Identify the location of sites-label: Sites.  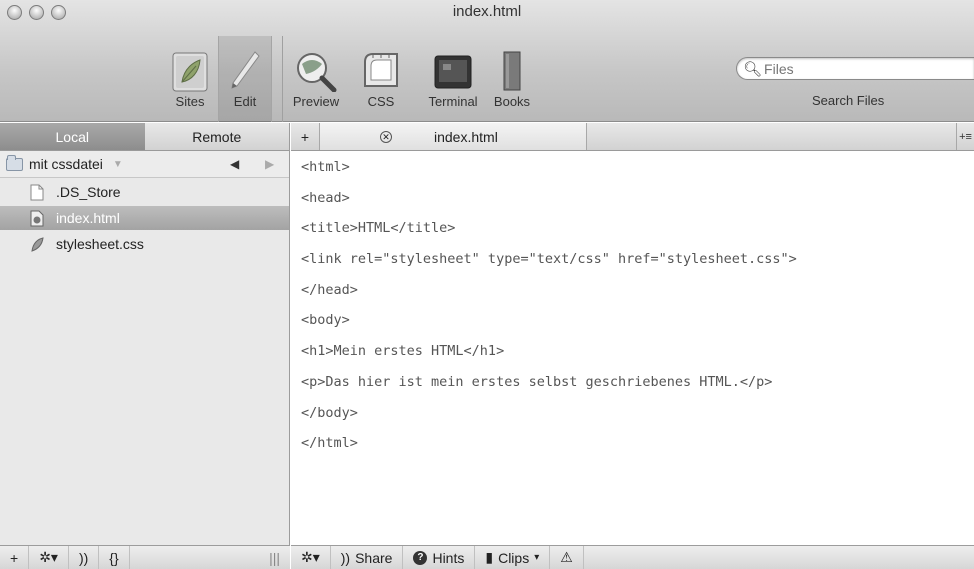
(190, 101).